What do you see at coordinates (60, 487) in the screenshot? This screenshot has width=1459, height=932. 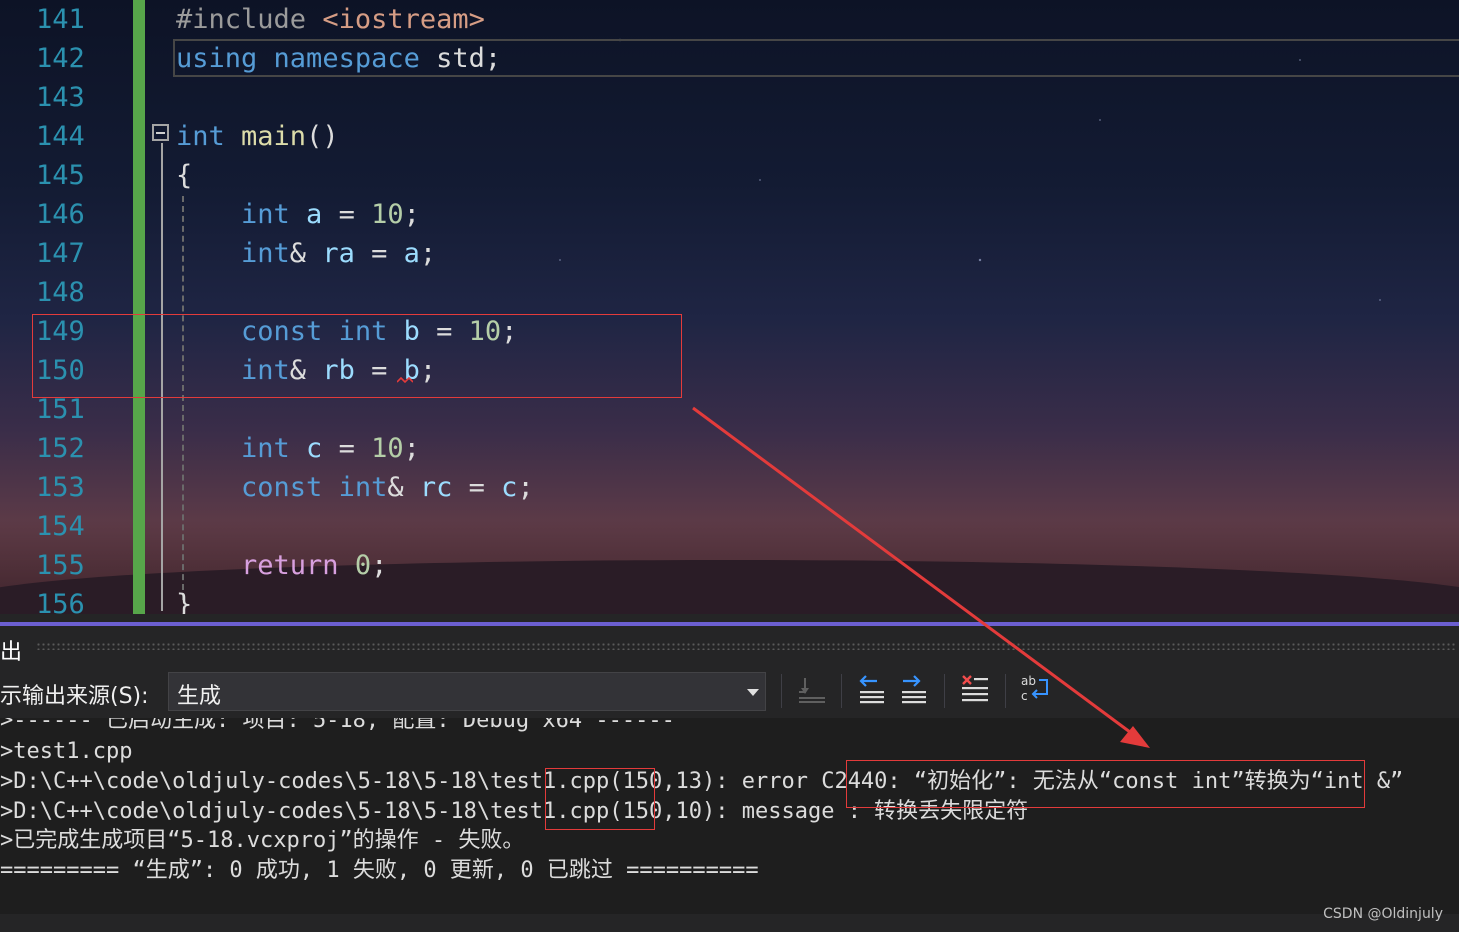 I see `line-number: 153` at bounding box center [60, 487].